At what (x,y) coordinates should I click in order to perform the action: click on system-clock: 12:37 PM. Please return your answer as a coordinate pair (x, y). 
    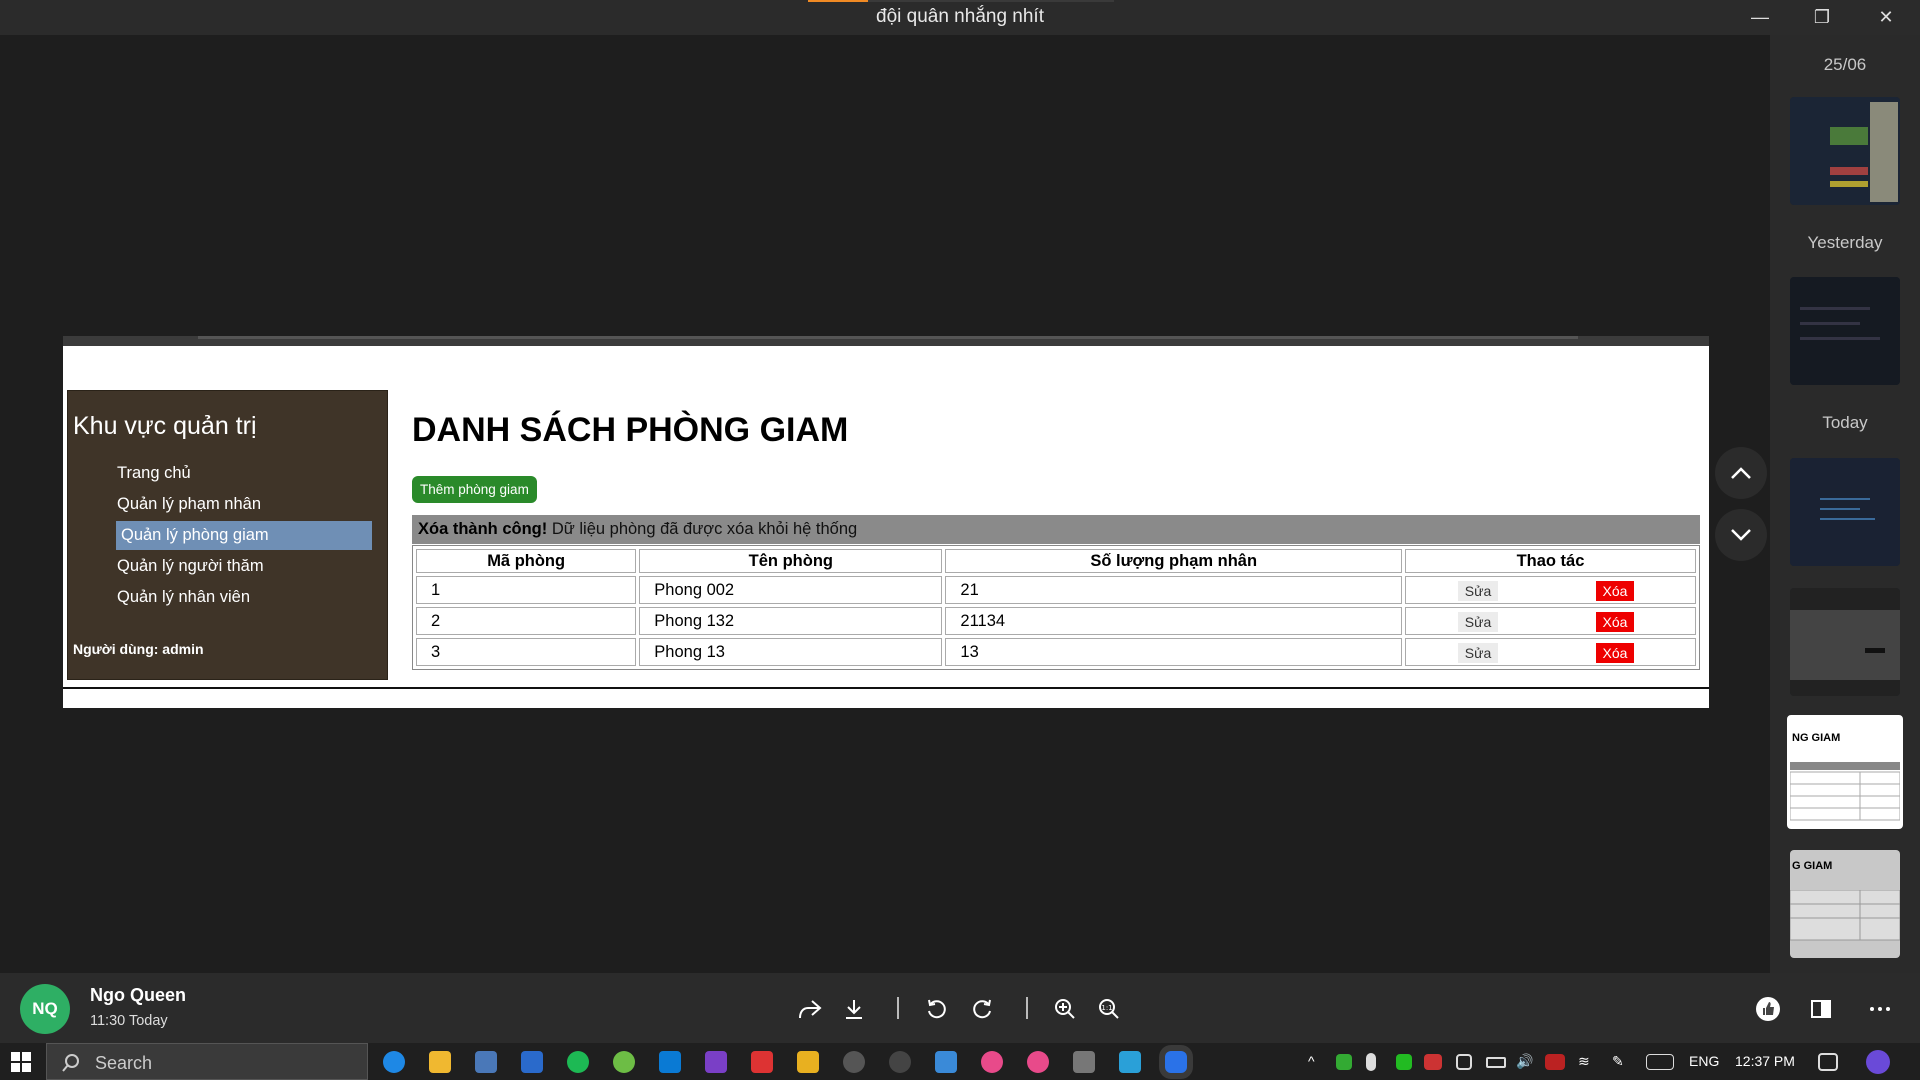
    Looking at the image, I should click on (1765, 1061).